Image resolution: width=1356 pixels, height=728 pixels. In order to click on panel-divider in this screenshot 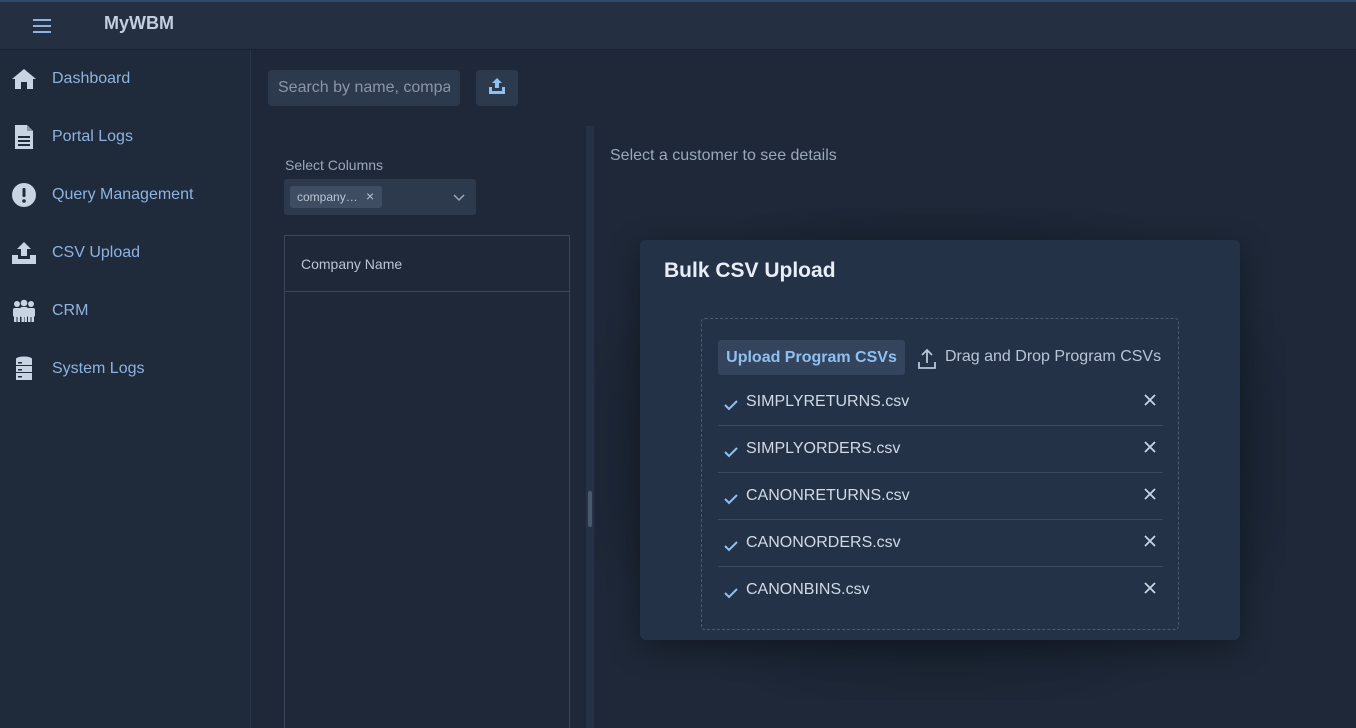, I will do `click(590, 427)`.